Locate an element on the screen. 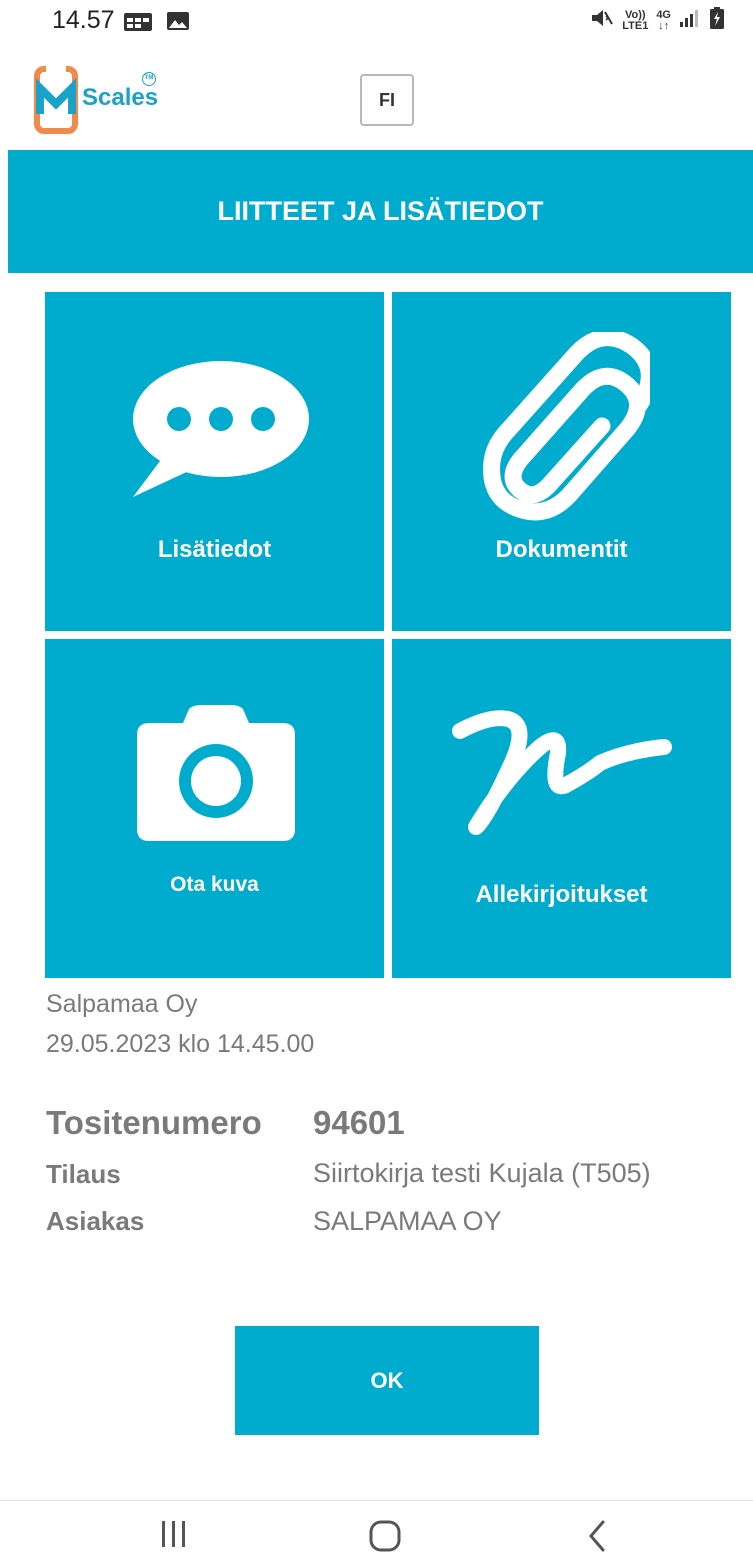 The image size is (753, 1557). lte-label: LTE1 is located at coordinates (635, 25).